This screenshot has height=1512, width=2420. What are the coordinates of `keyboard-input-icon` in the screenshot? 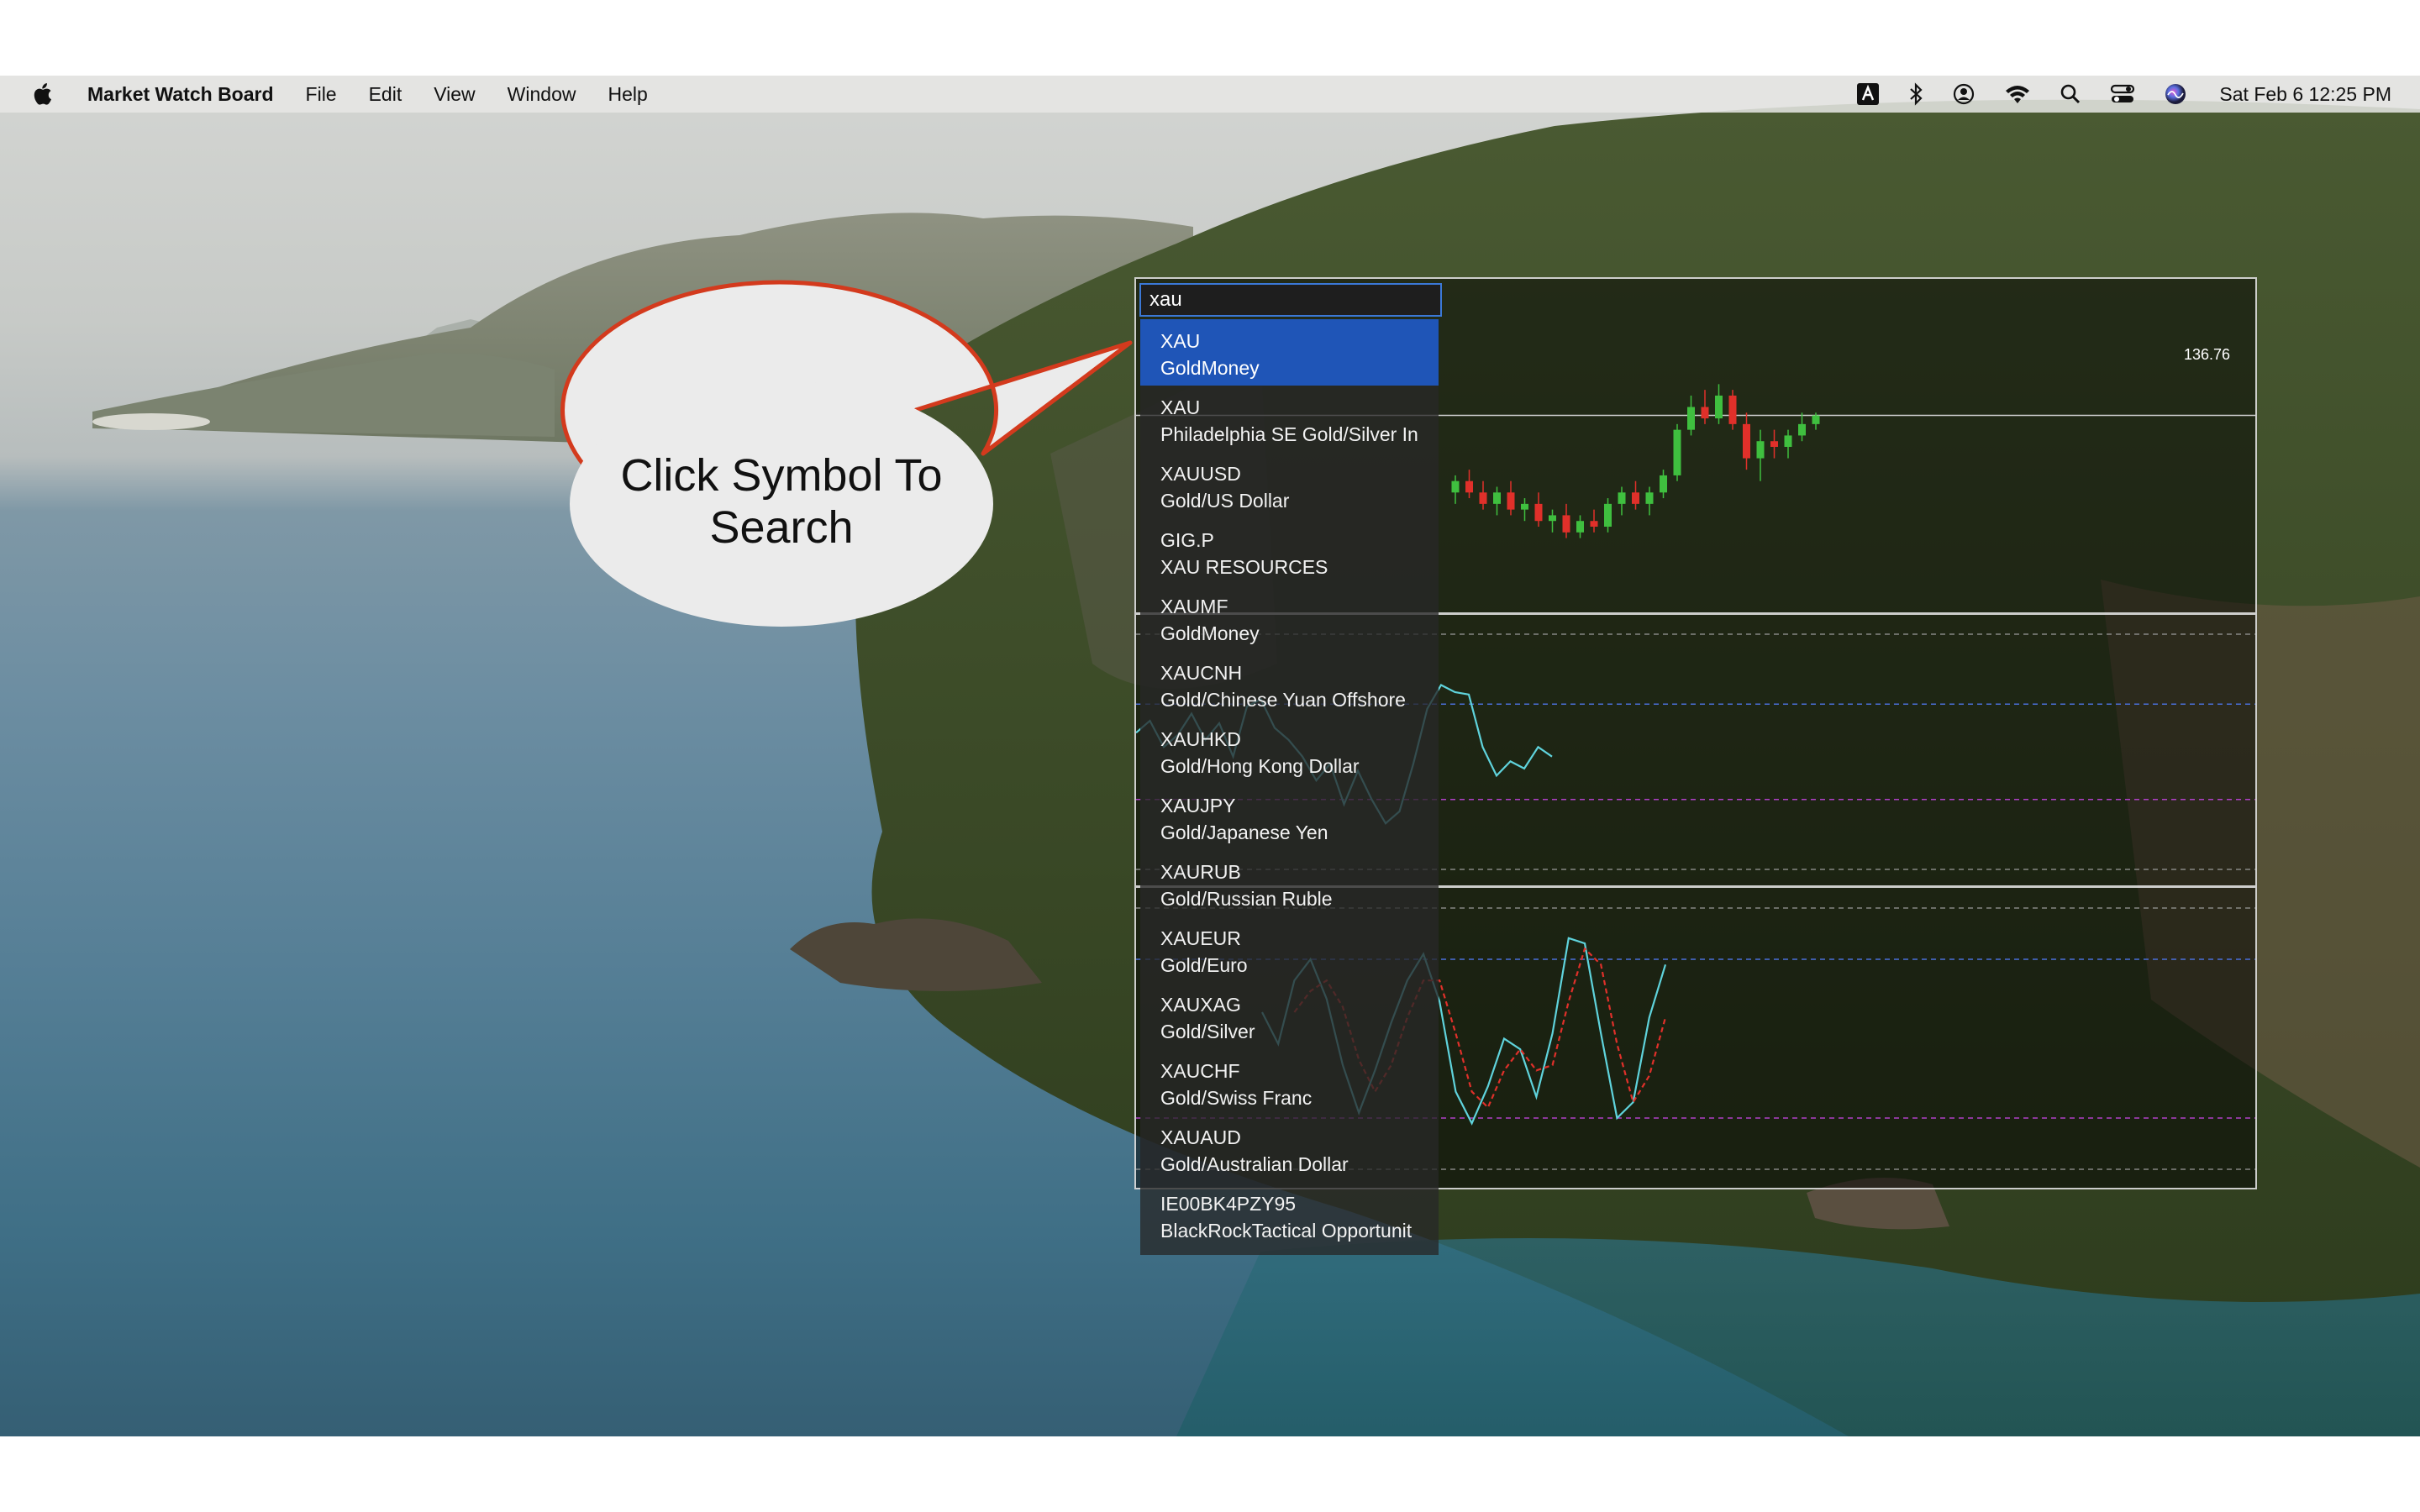 It's located at (1868, 94).